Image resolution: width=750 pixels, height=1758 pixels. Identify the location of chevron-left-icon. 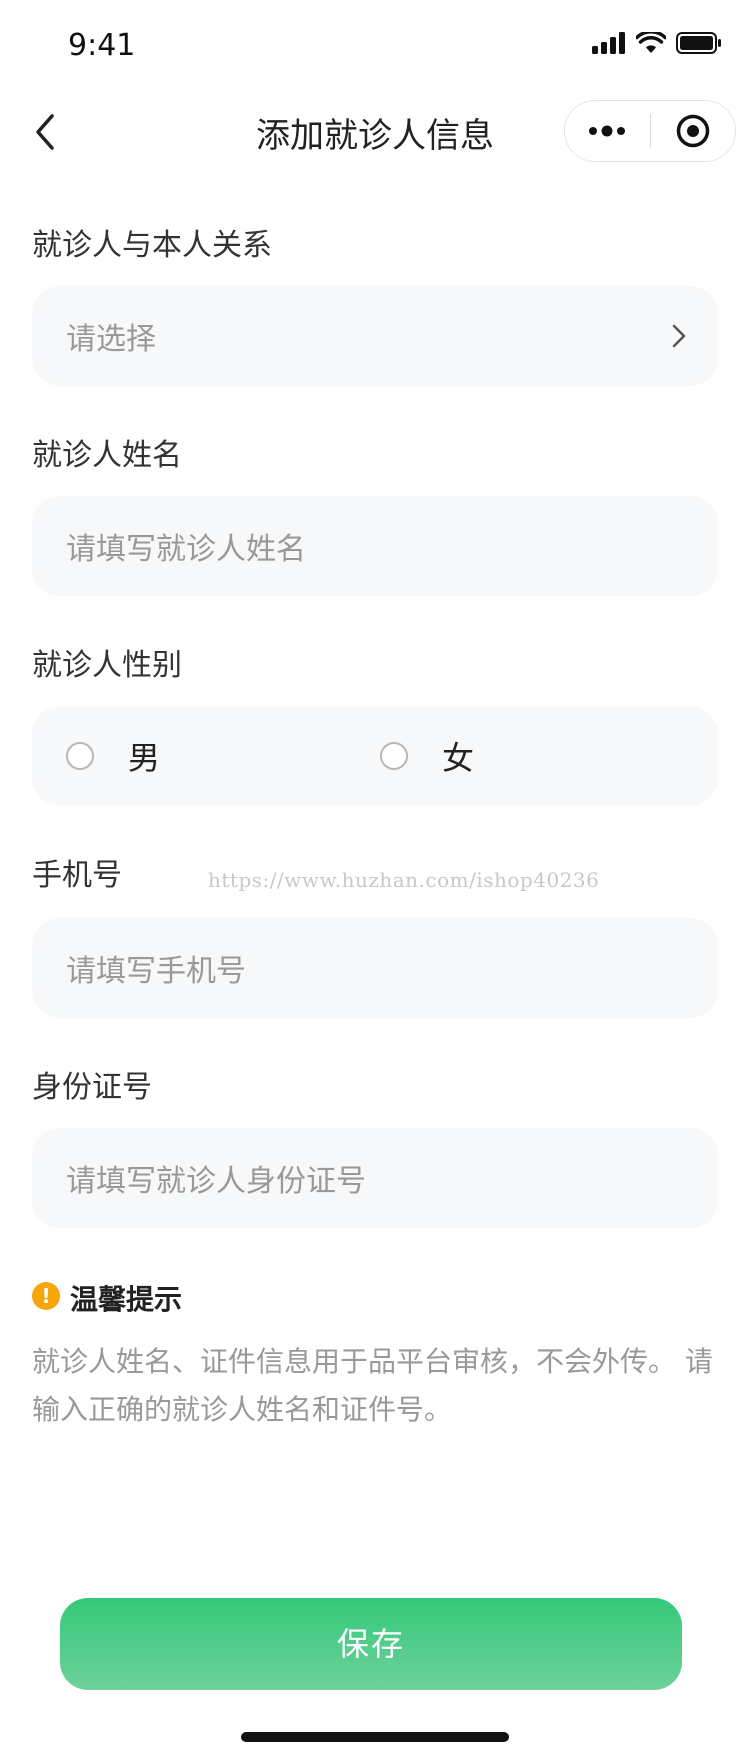
(45, 132).